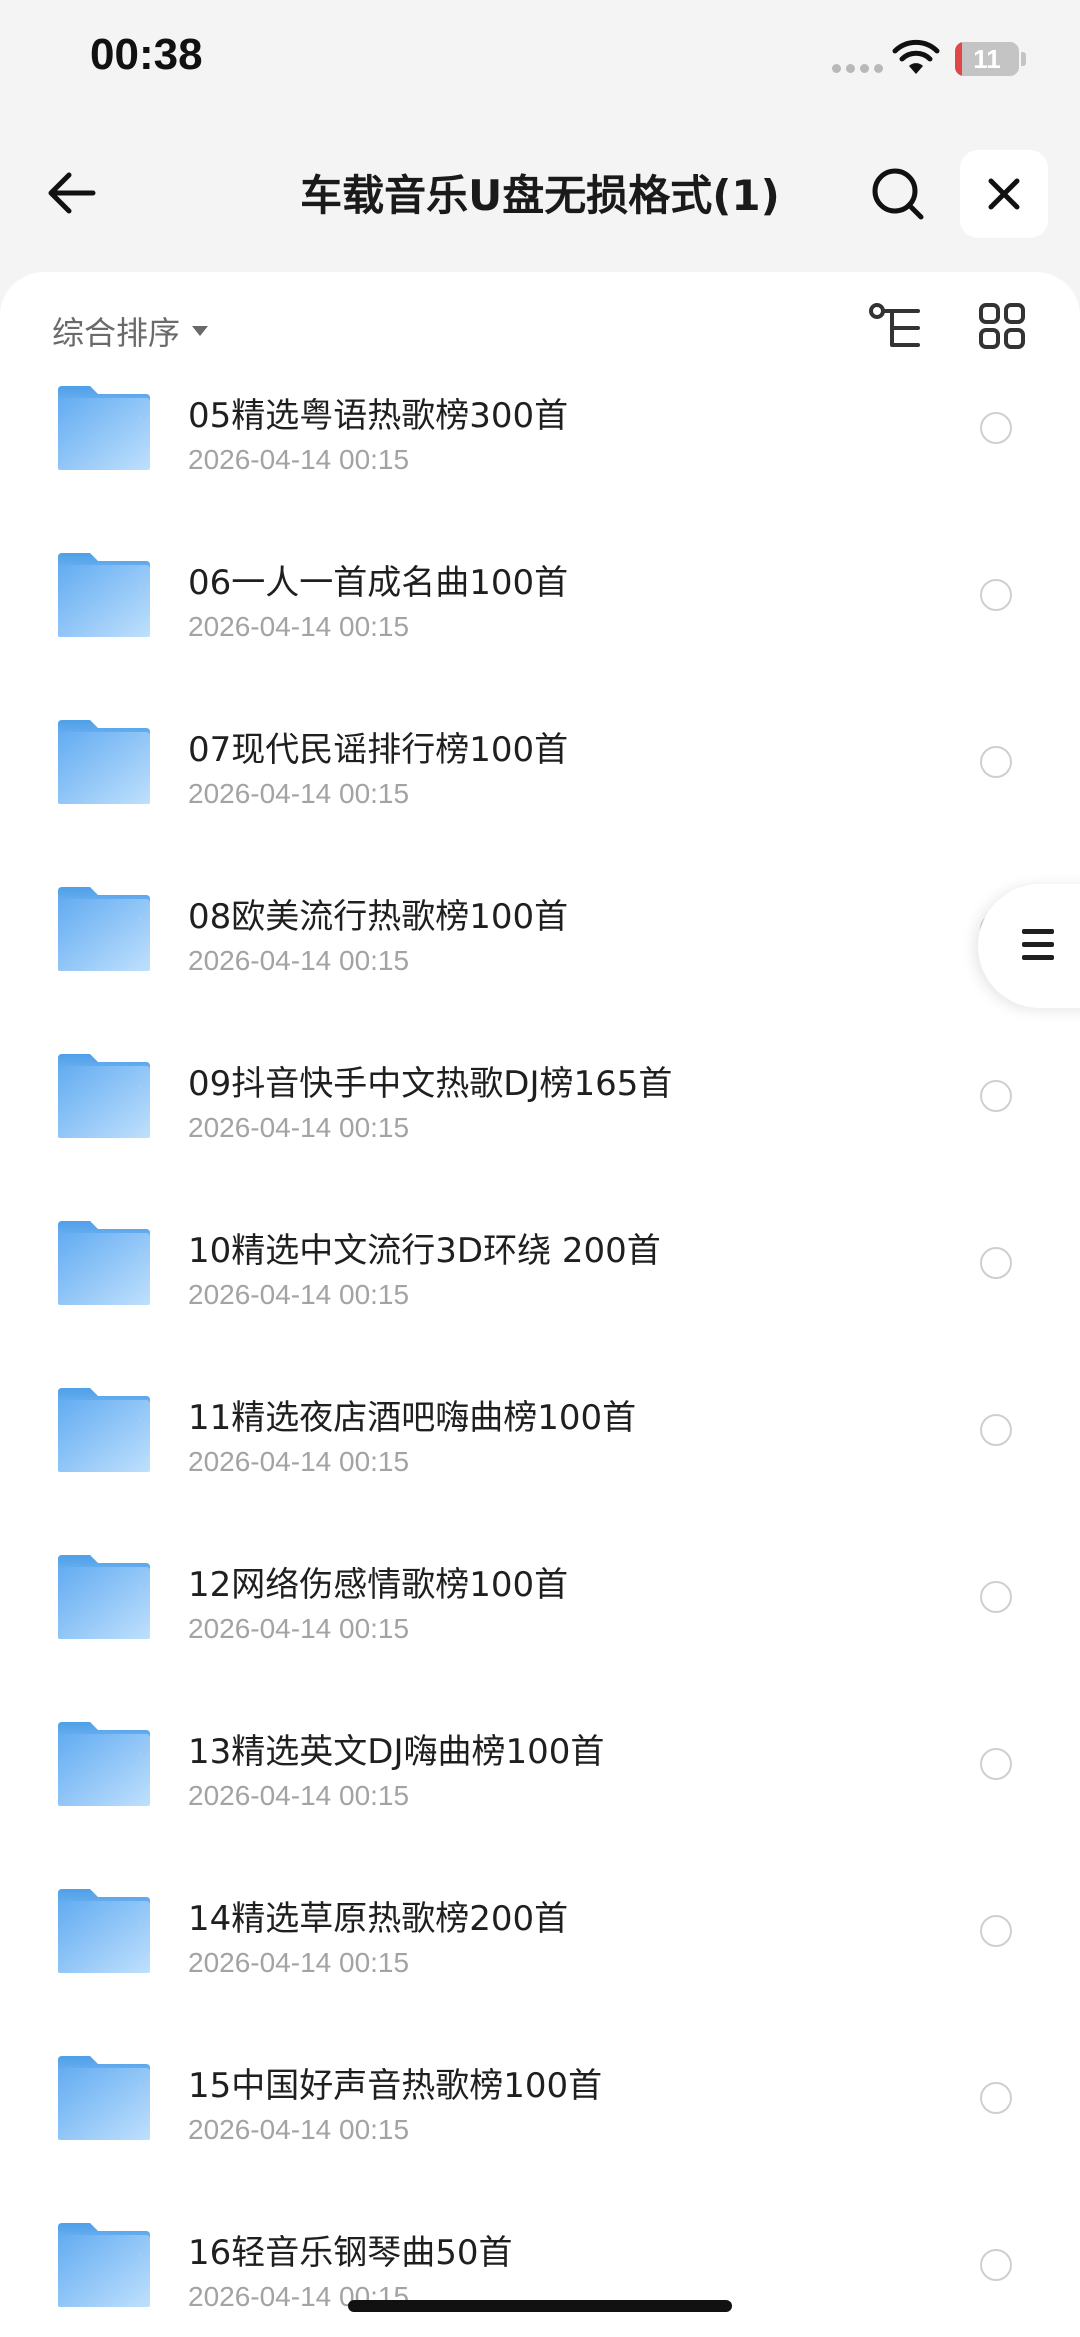  Describe the element at coordinates (116, 333) in the screenshot. I see `sort-label: 综合排序` at that location.